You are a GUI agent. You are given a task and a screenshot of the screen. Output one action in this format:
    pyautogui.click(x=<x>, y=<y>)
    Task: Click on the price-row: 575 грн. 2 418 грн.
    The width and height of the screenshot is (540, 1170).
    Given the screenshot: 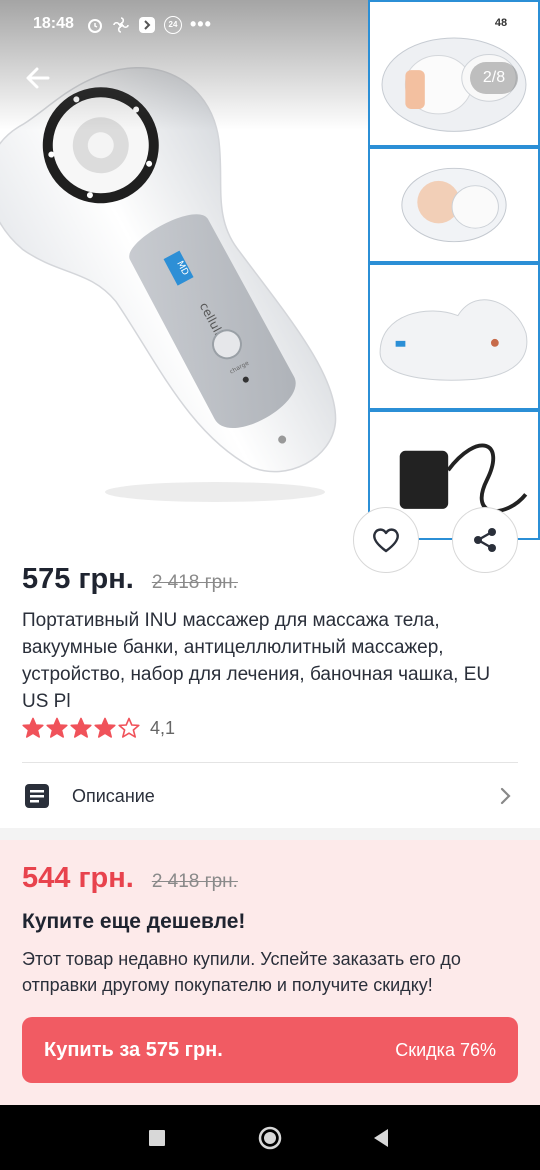 What is the action you would take?
    pyautogui.click(x=130, y=579)
    